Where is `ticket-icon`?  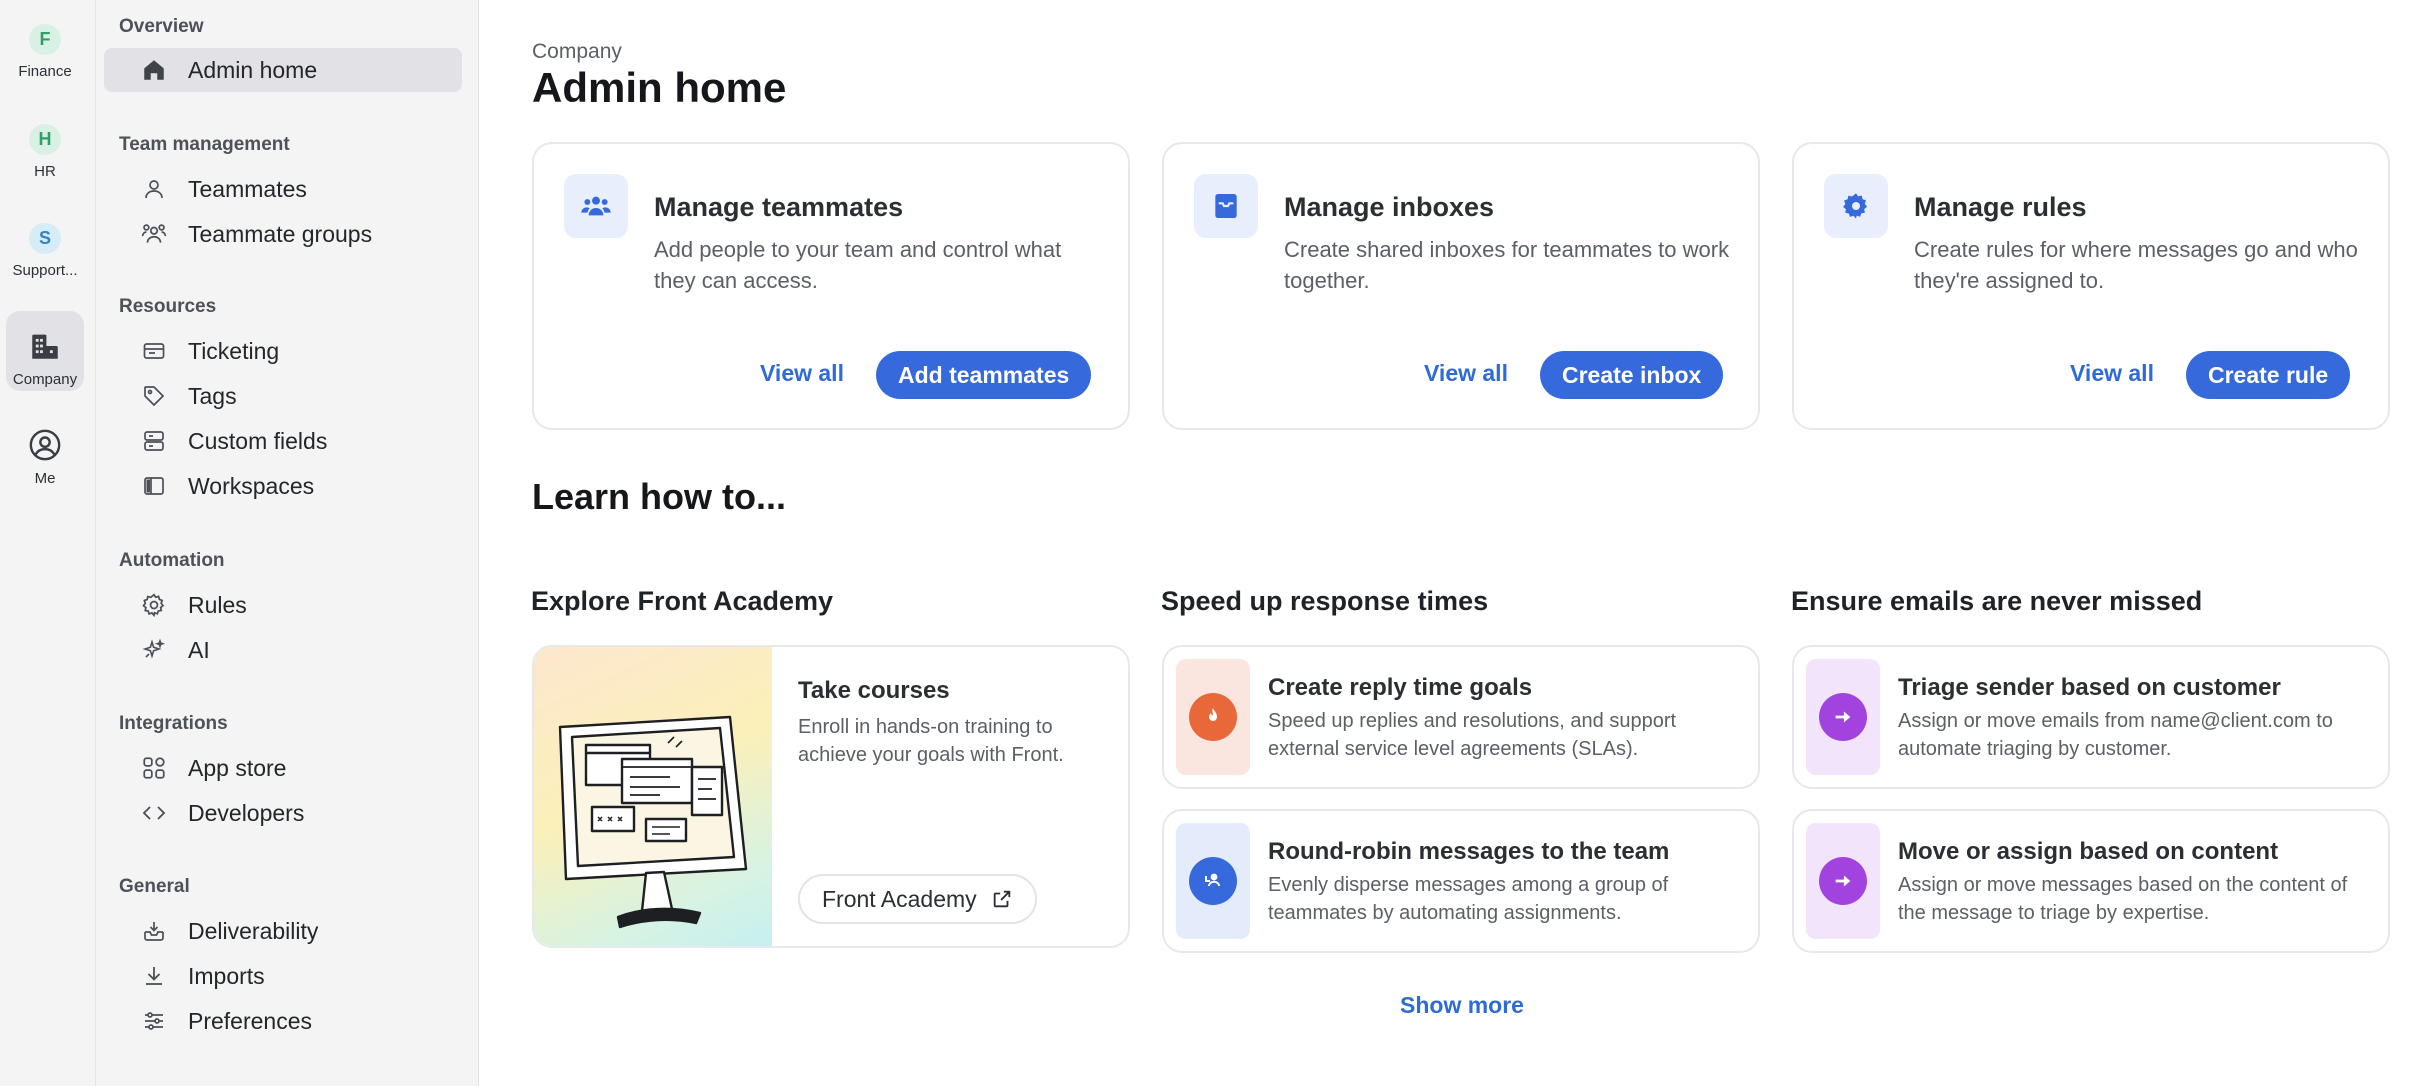
ticket-icon is located at coordinates (154, 351).